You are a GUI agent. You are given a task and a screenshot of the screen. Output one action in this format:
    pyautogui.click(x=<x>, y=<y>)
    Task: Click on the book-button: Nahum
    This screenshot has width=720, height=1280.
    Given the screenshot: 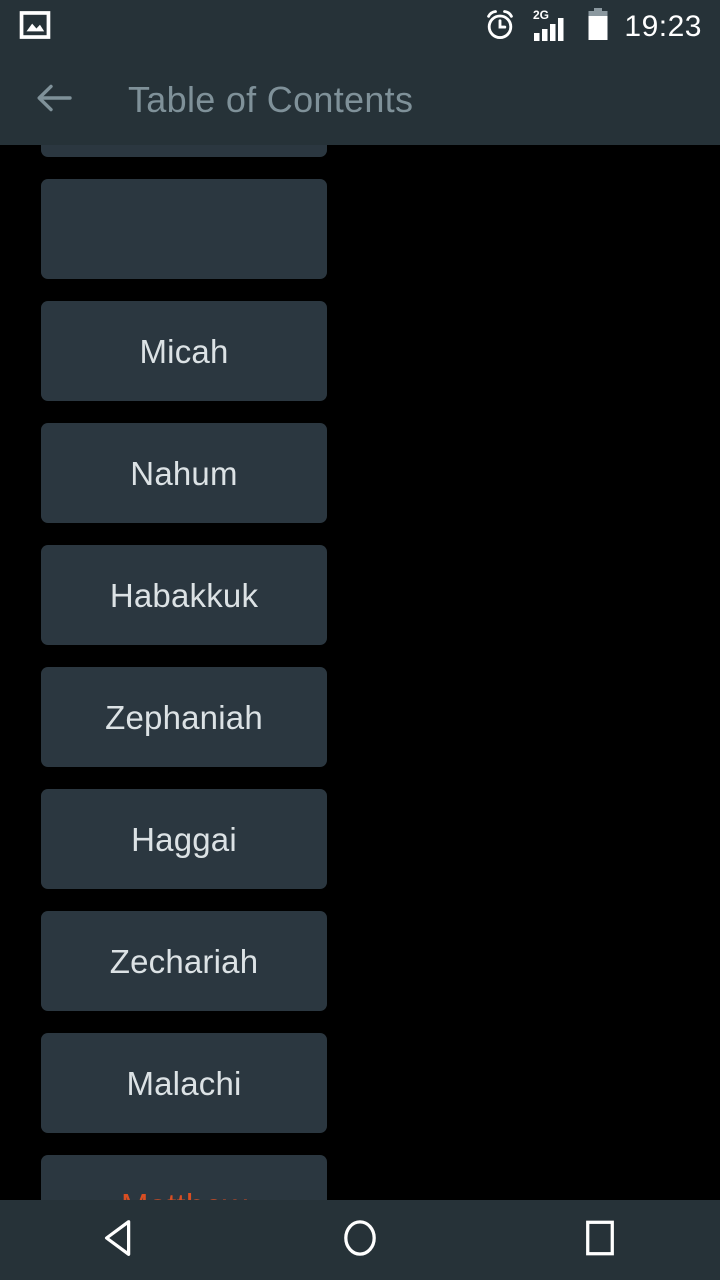 What is the action you would take?
    pyautogui.click(x=184, y=473)
    